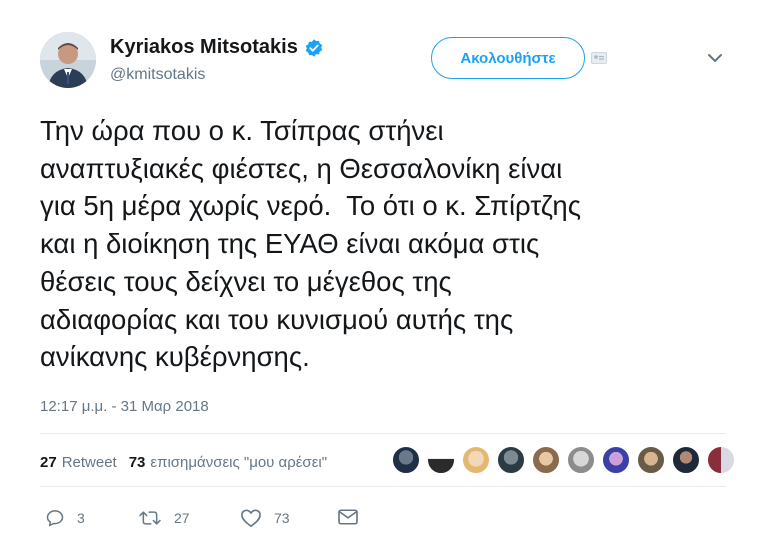 This screenshot has height=546, width=770. What do you see at coordinates (282, 518) in the screenshot?
I see `like-count: 73` at bounding box center [282, 518].